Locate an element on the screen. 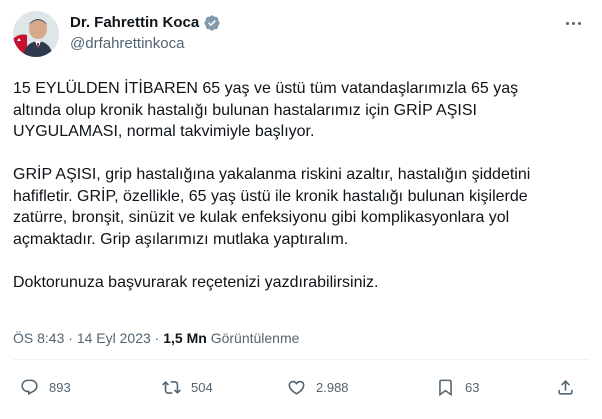 Image resolution: width=602 pixels, height=419 pixels. bookmark-count: 63 is located at coordinates (472, 387).